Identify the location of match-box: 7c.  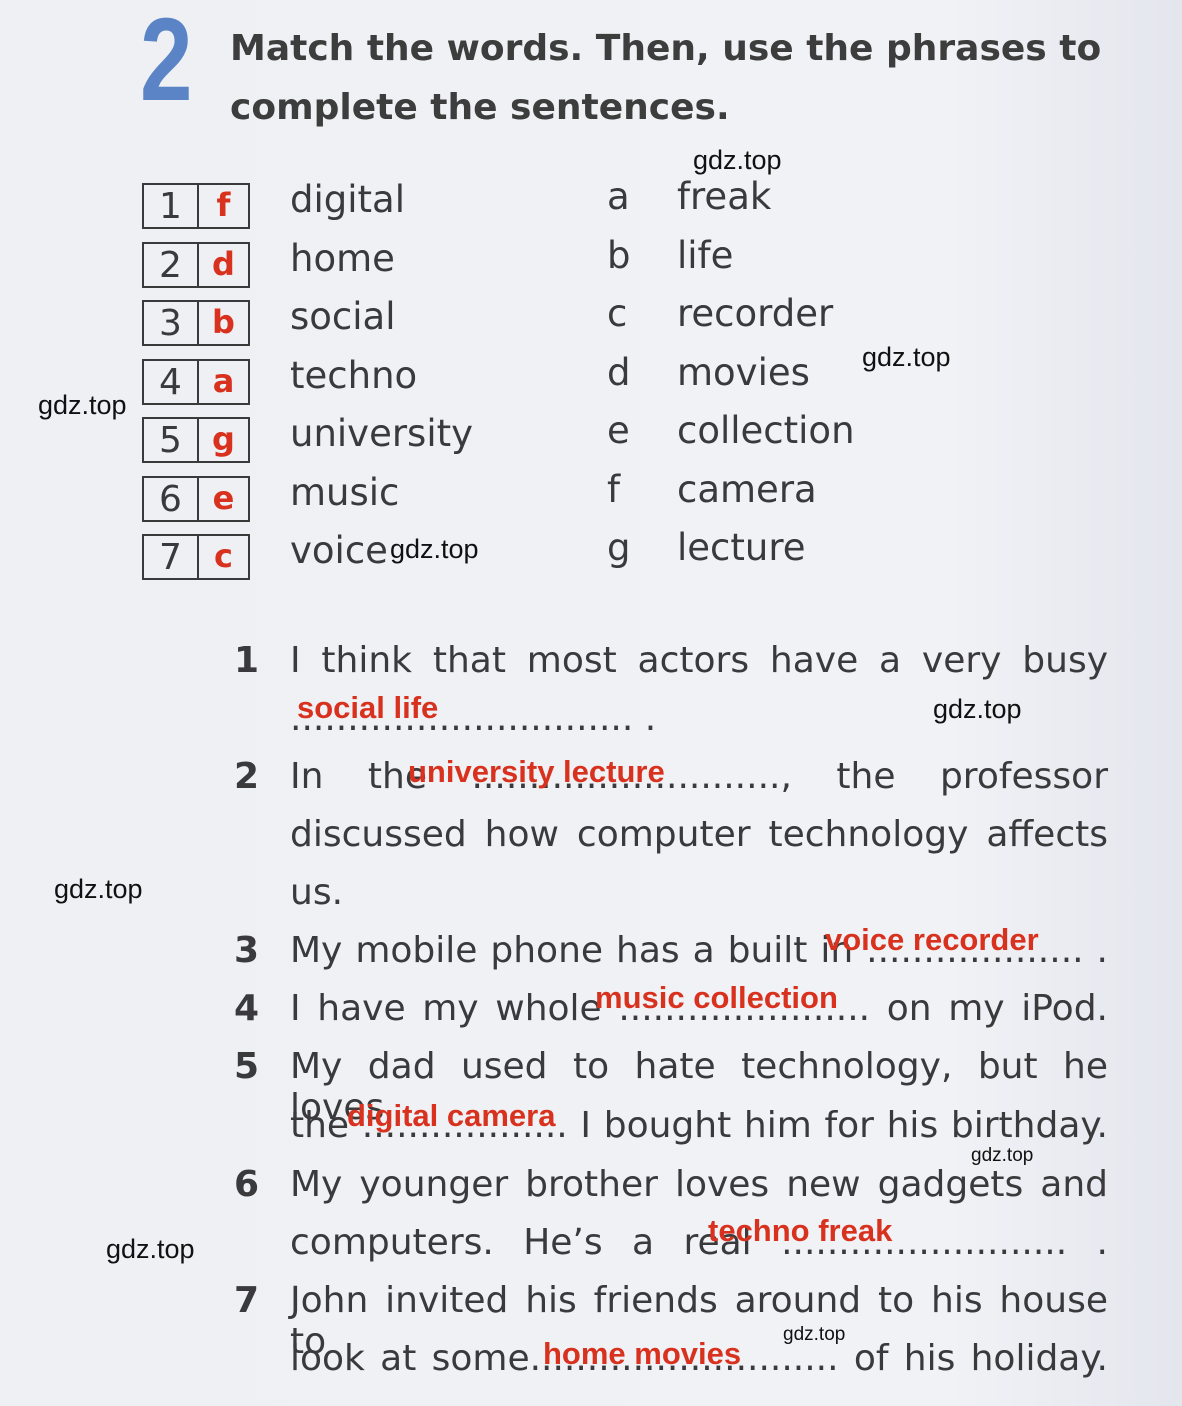
(196, 557).